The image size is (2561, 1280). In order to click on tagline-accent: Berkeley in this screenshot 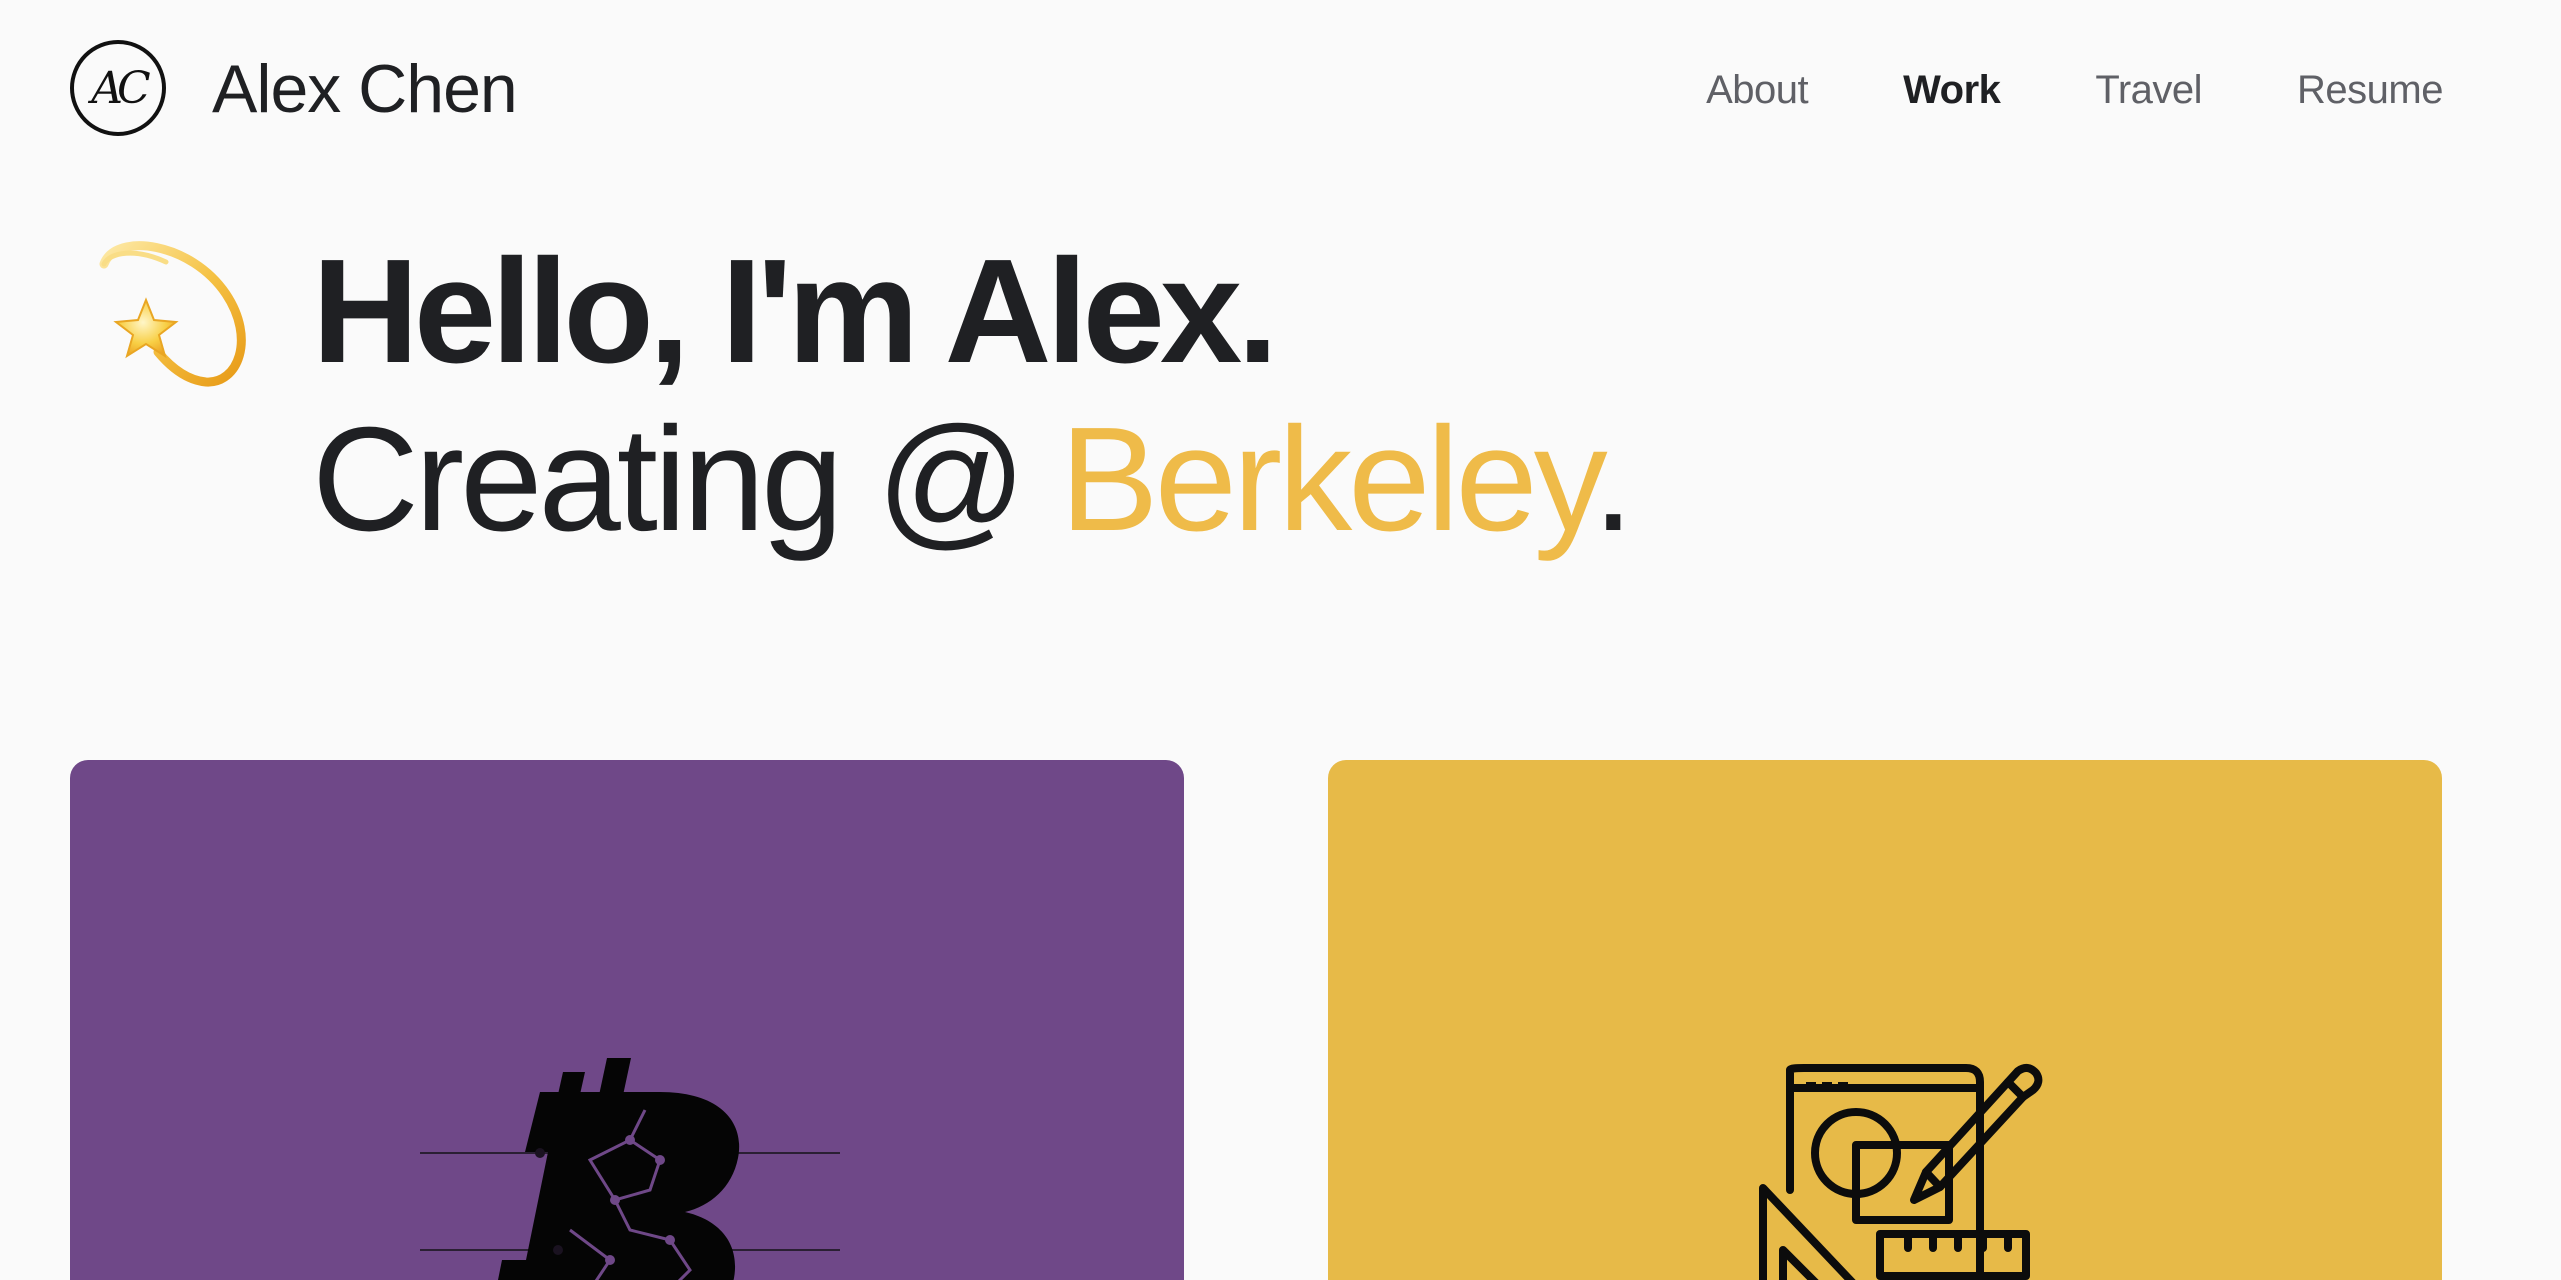, I will do `click(1328, 479)`.